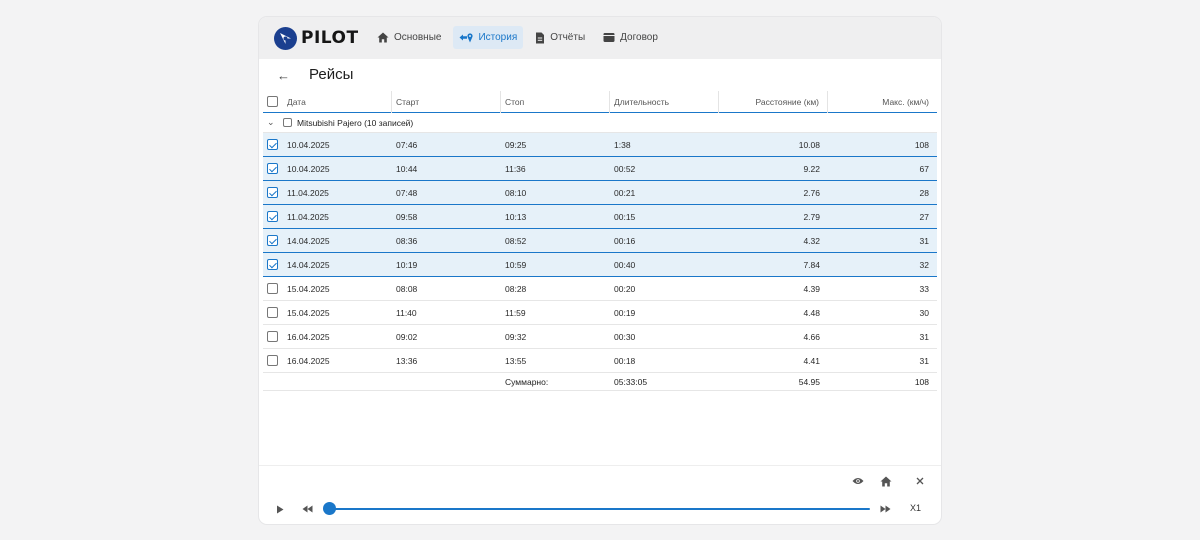 The image size is (1200, 540). I want to click on totals-label: Суммарно:, so click(527, 381).